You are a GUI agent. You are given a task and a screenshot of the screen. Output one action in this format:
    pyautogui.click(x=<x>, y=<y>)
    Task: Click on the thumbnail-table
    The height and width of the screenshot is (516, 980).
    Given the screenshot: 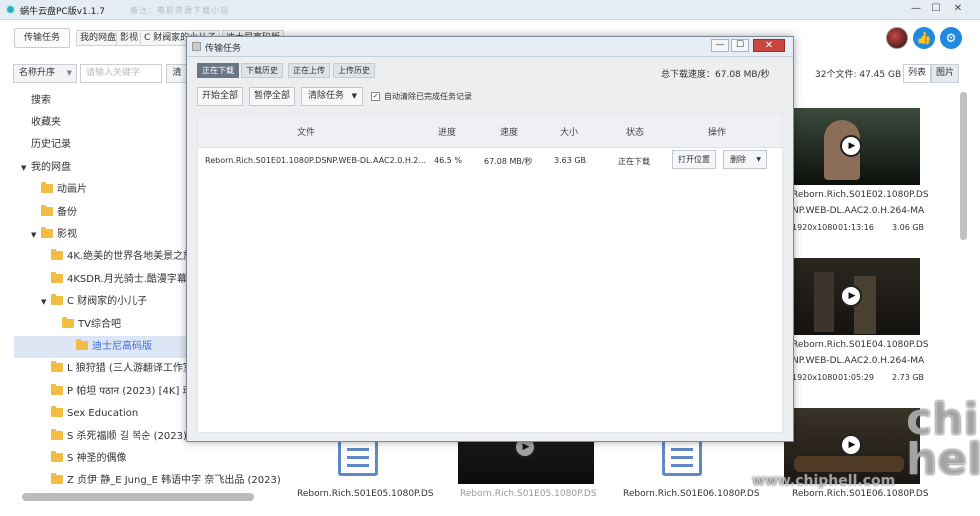 What is the action you would take?
    pyautogui.click(x=849, y=464)
    